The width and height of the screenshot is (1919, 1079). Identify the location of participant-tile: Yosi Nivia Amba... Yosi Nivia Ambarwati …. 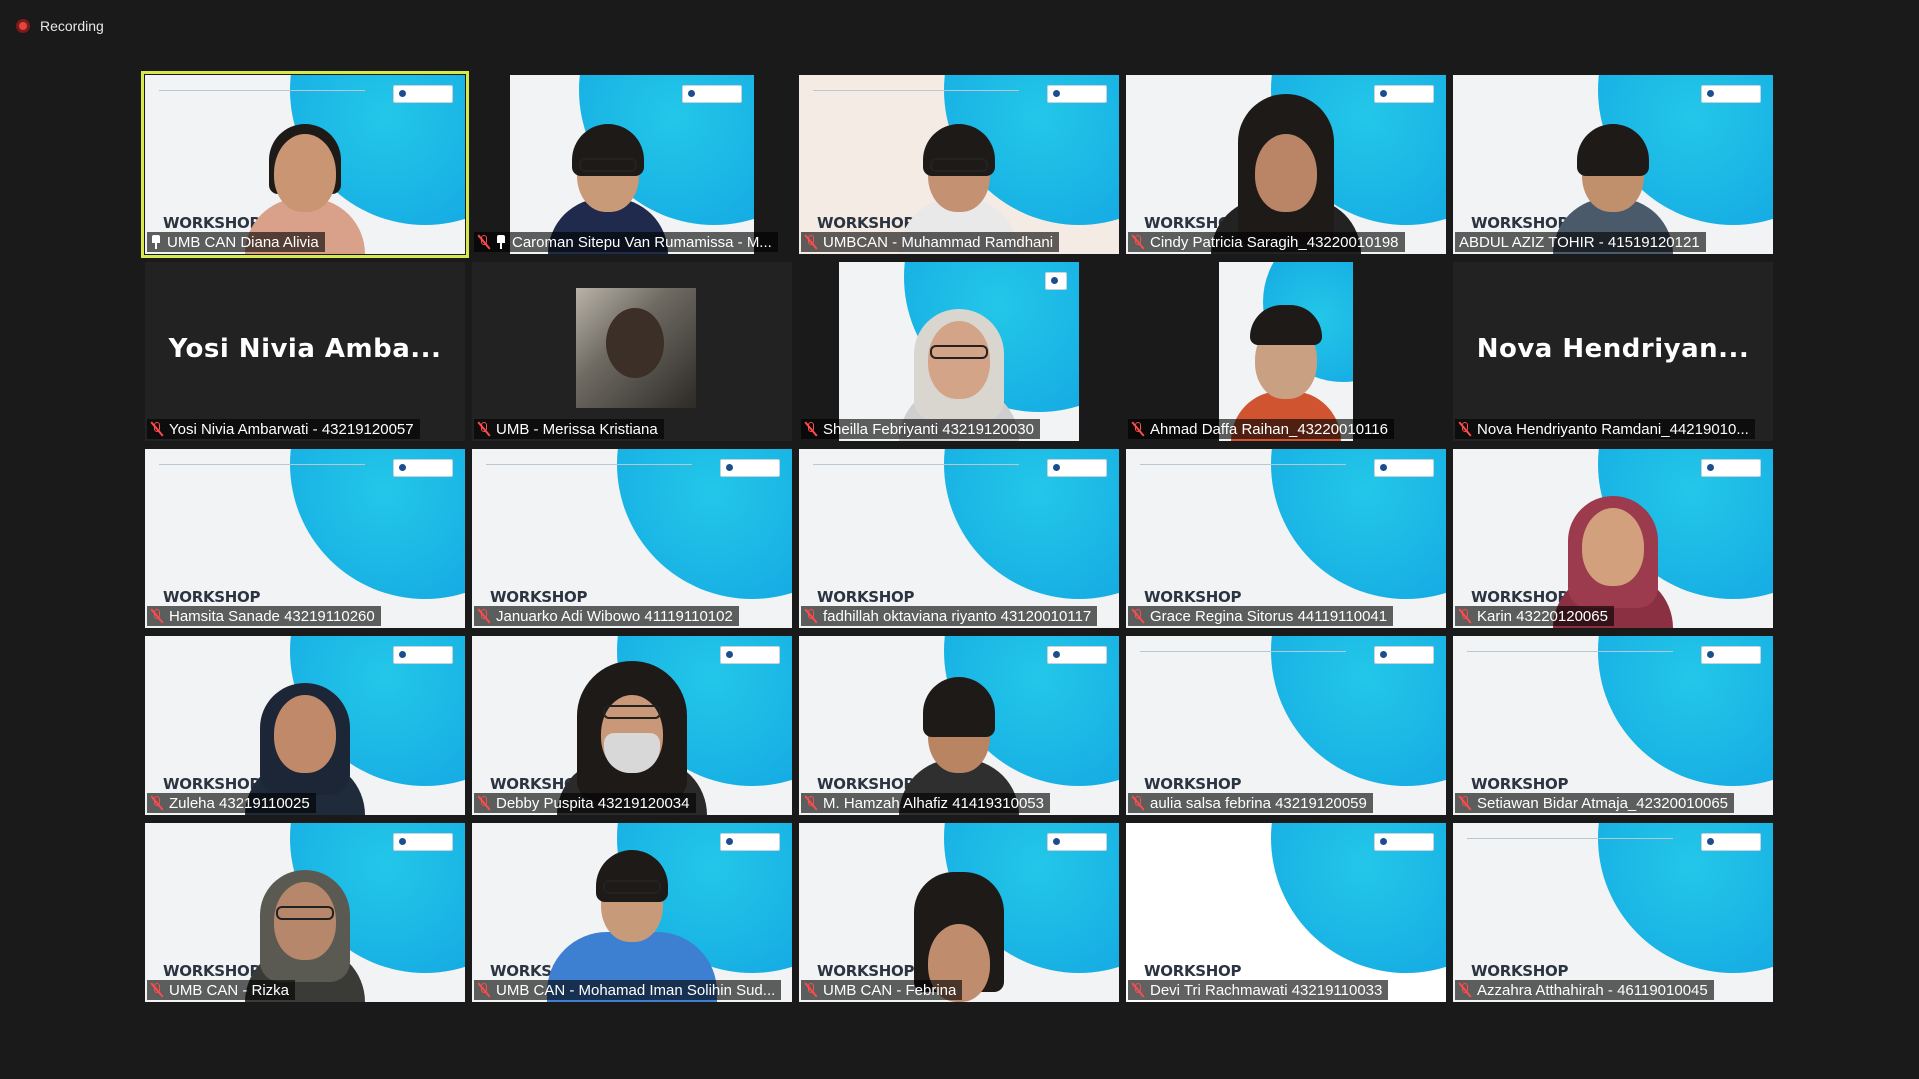
(305, 351).